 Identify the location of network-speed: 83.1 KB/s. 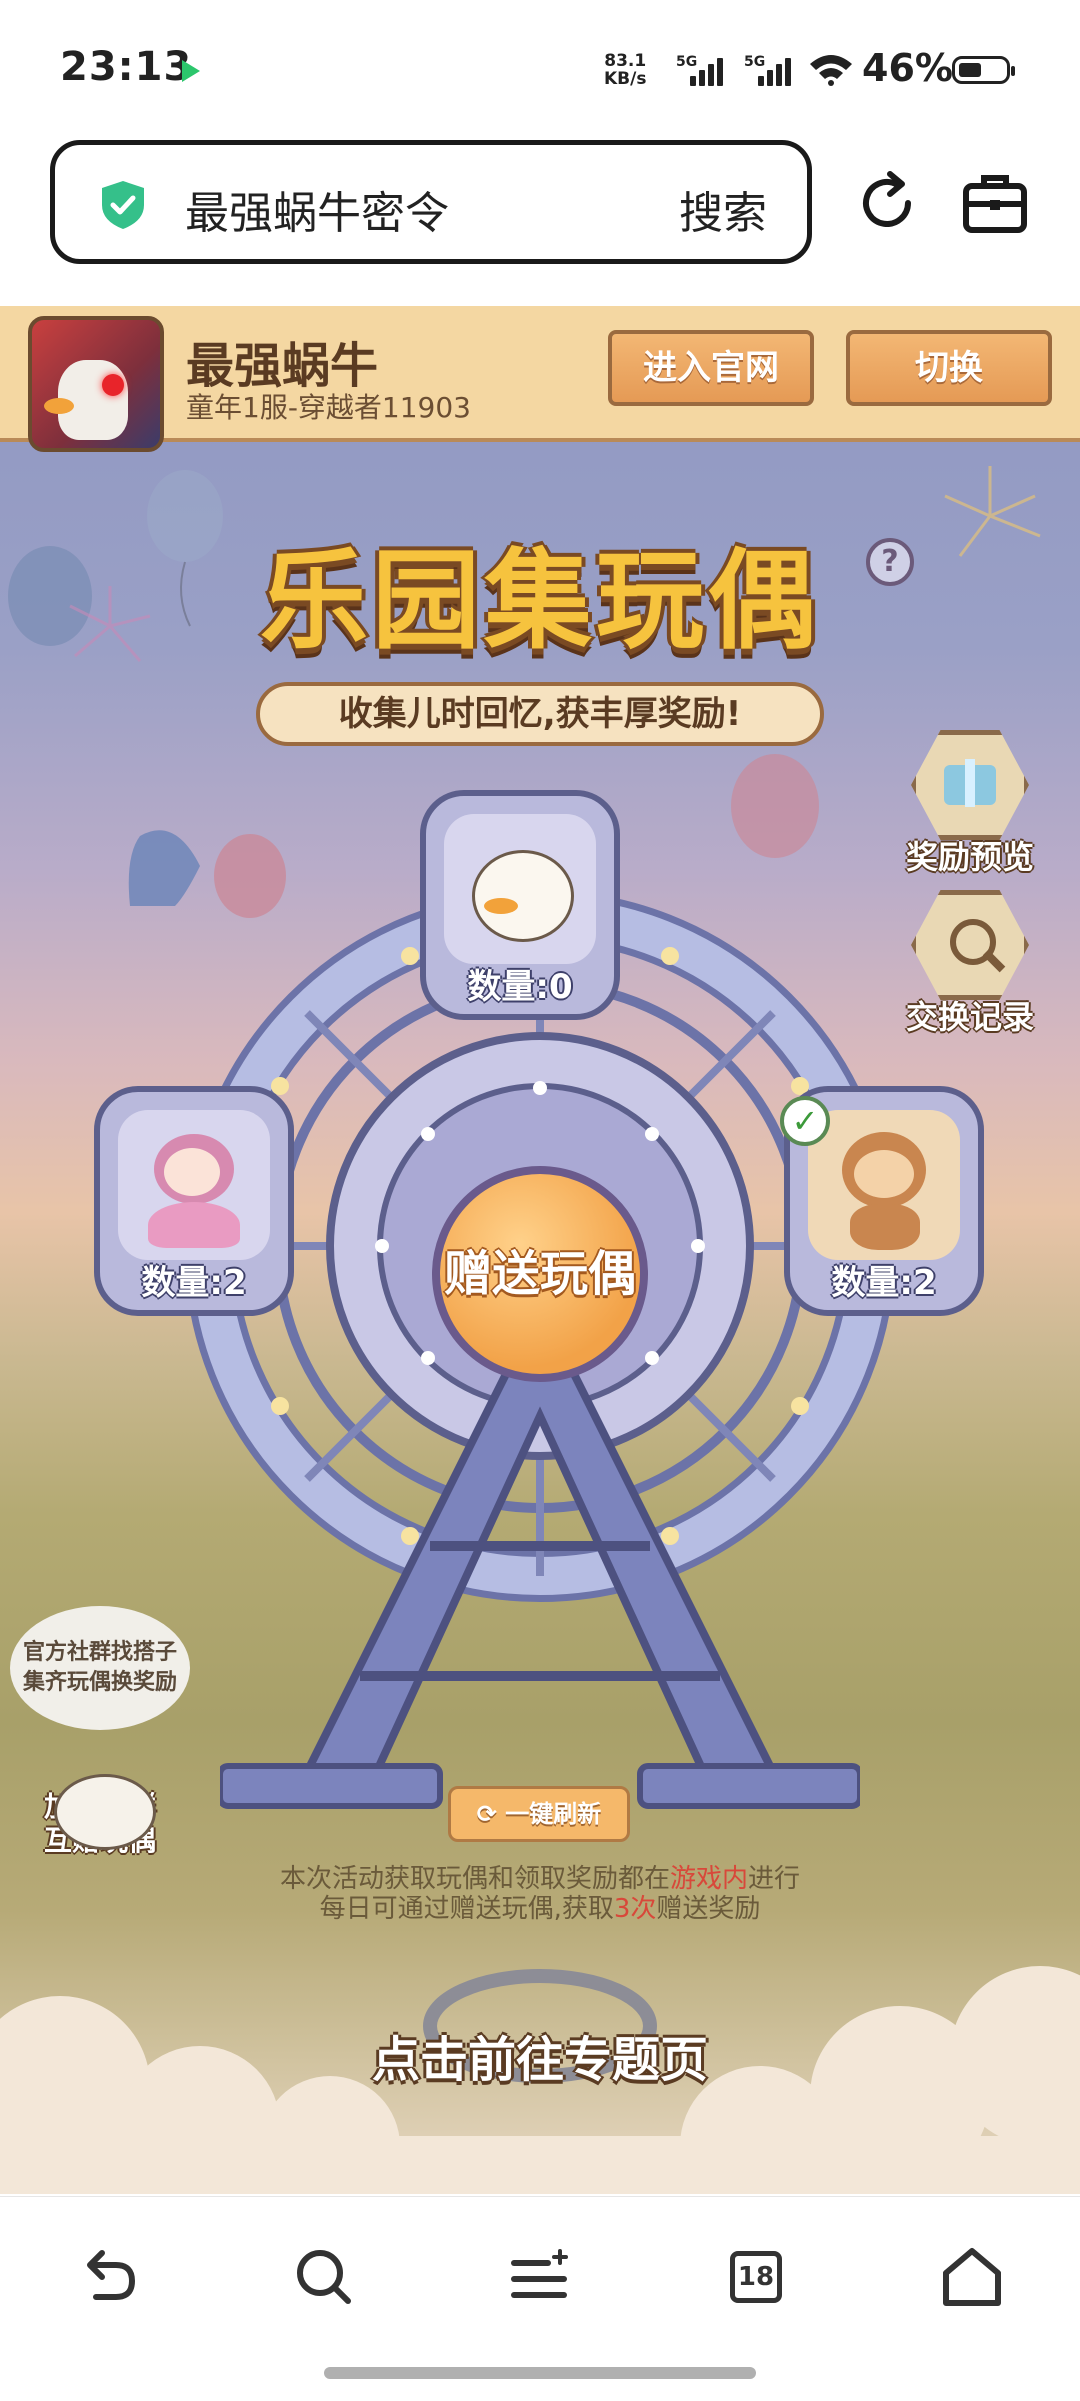
(625, 70).